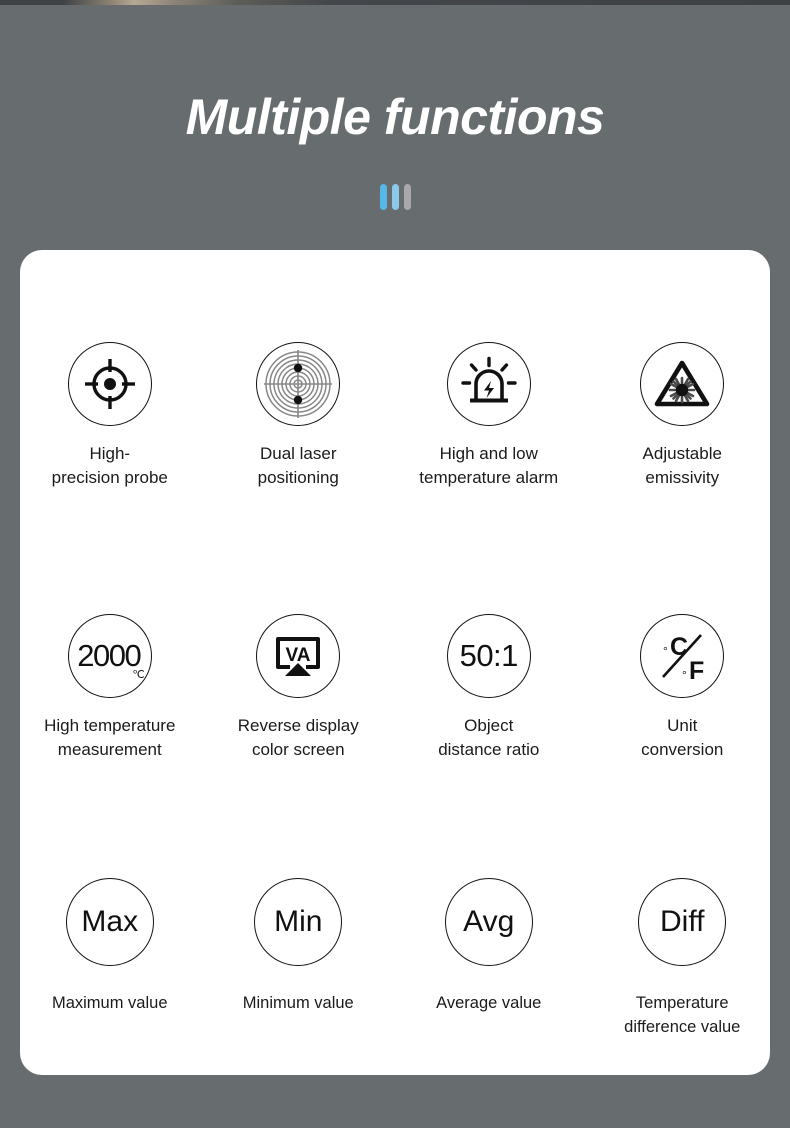  I want to click on text-min-icon: Min, so click(298, 922).